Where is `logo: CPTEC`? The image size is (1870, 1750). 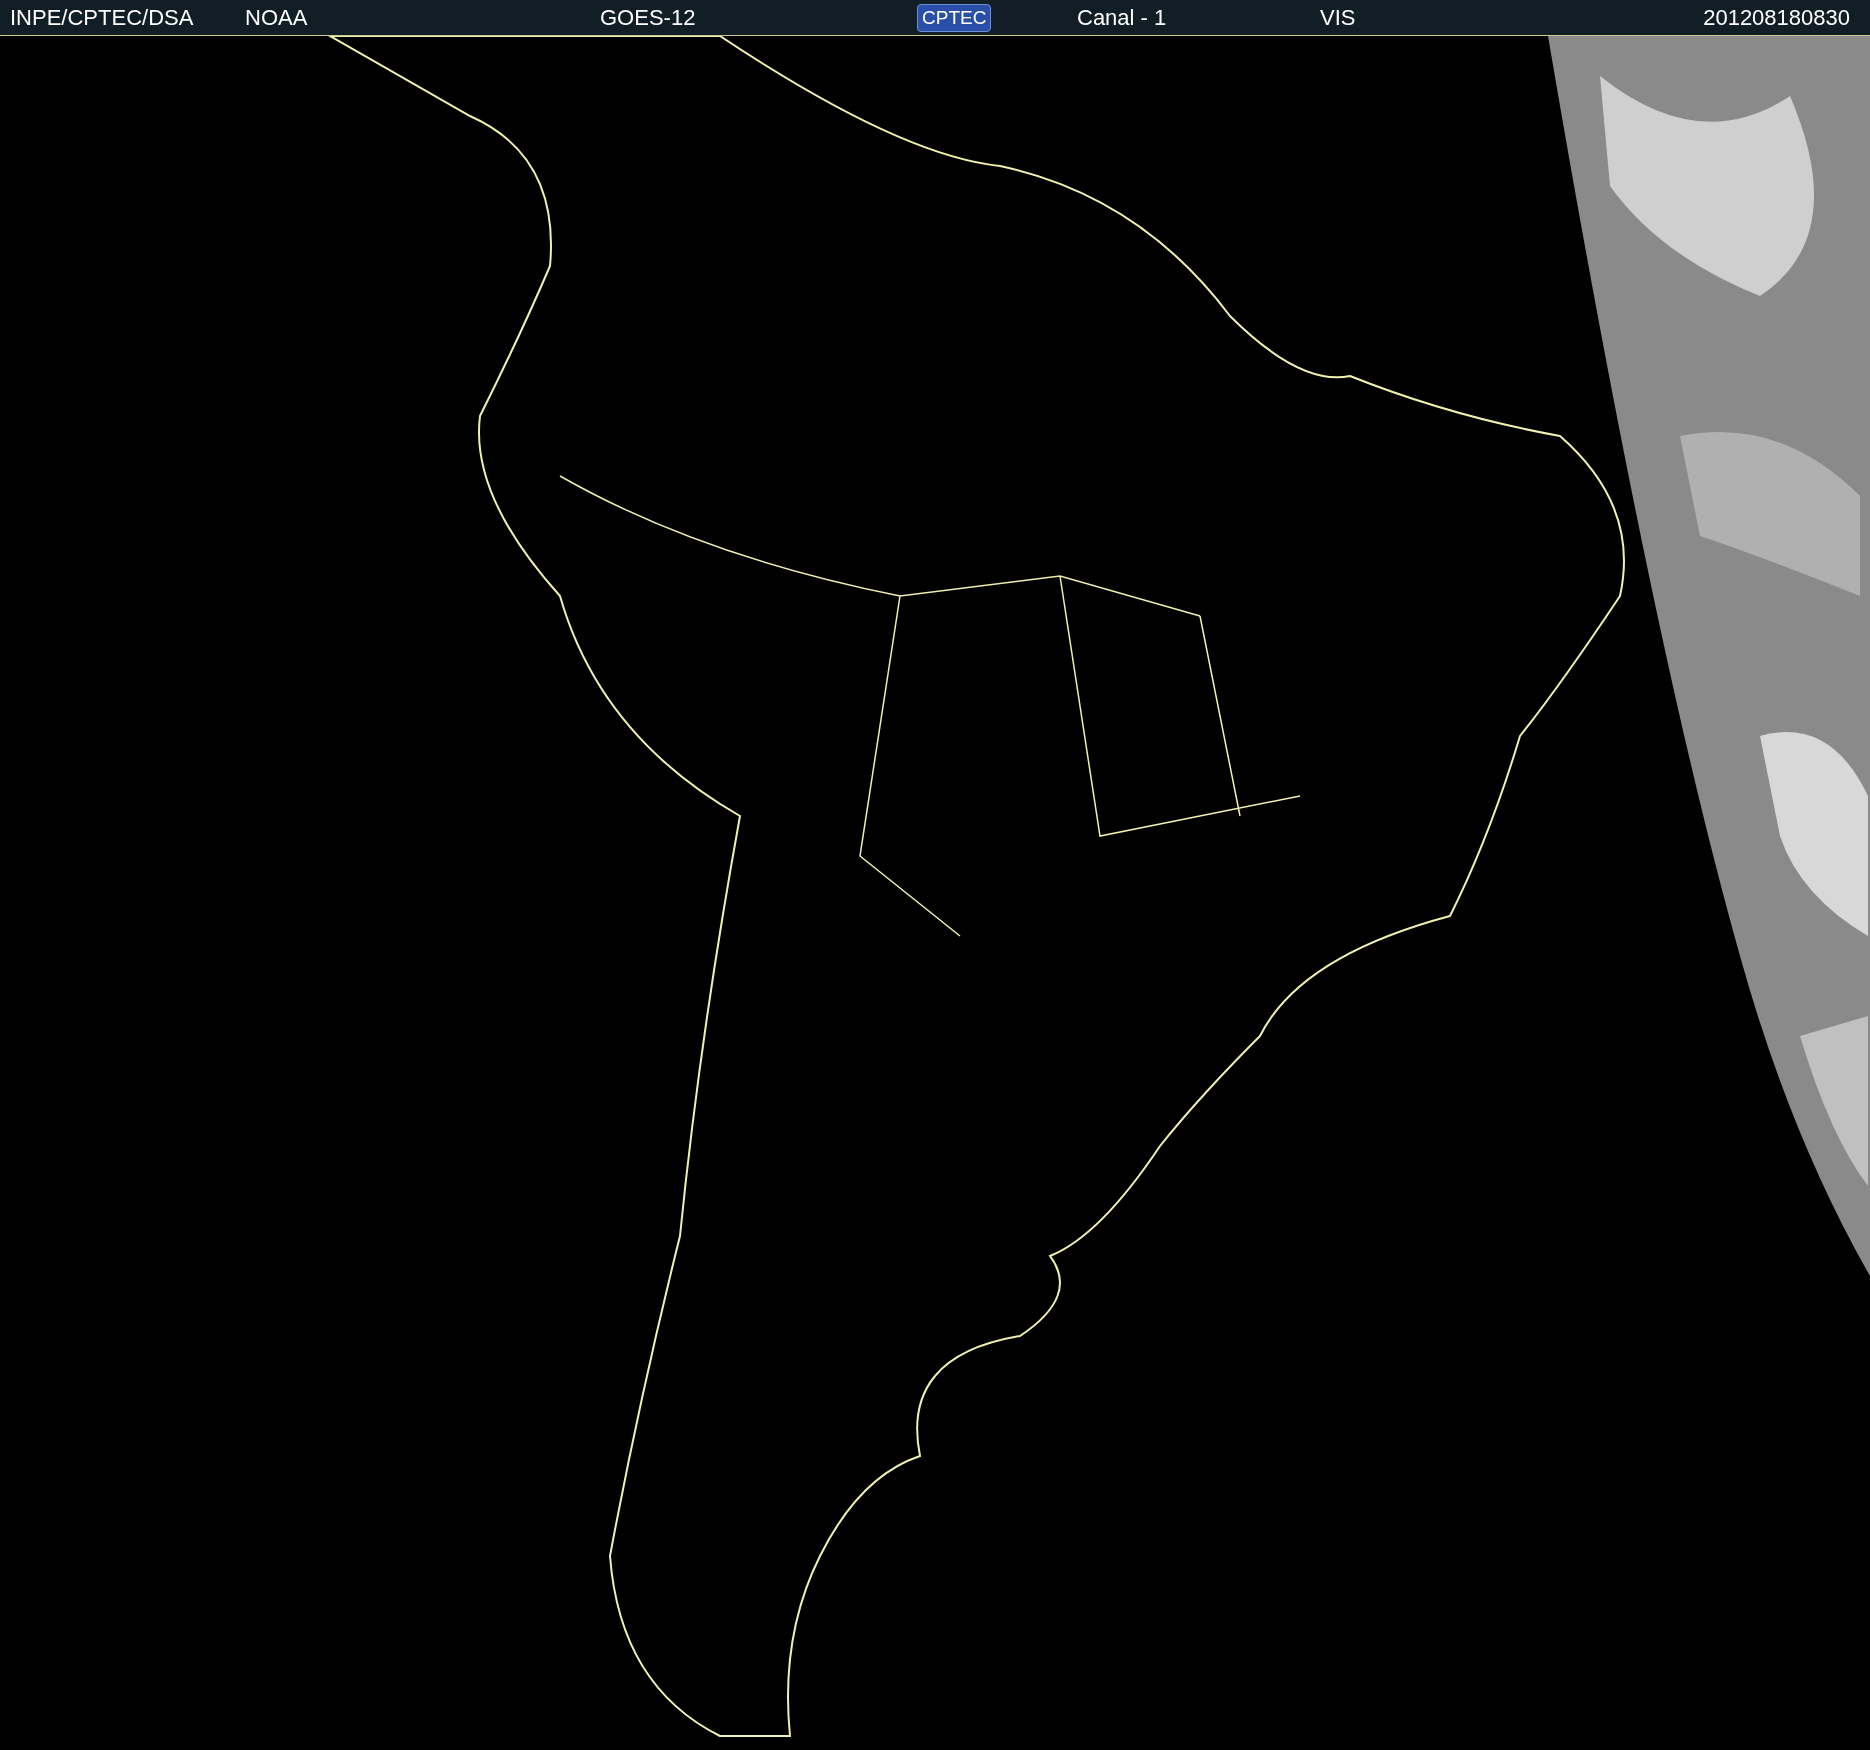
logo: CPTEC is located at coordinates (954, 17).